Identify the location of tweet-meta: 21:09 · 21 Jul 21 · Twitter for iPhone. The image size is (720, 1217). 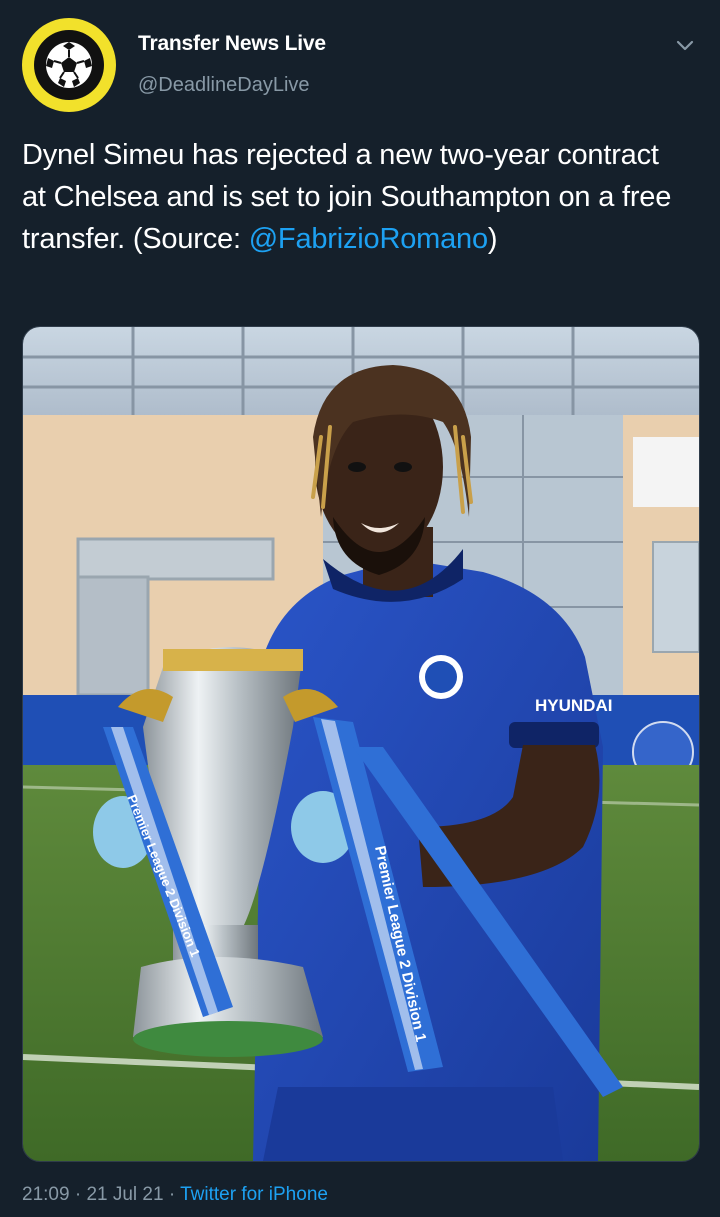
(175, 1195).